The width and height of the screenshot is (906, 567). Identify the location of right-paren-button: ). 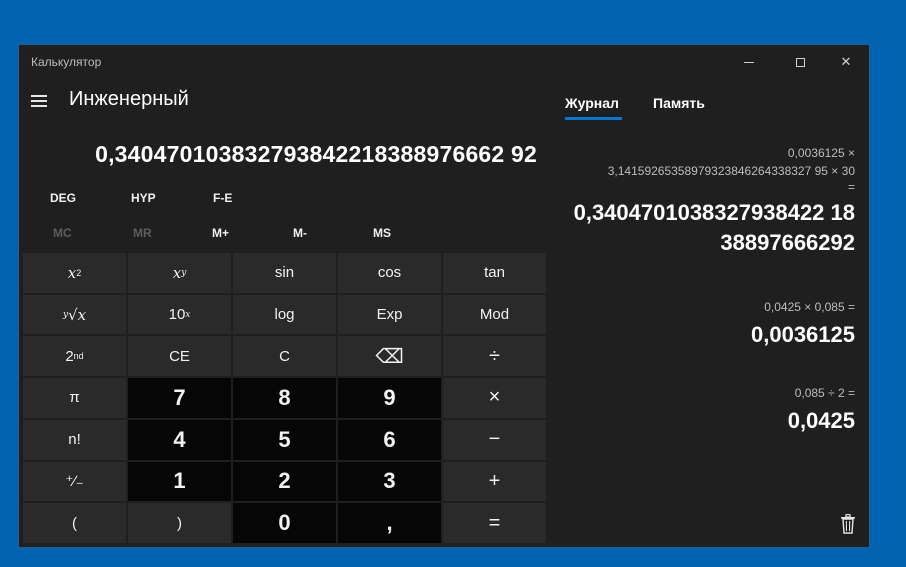
(179, 523).